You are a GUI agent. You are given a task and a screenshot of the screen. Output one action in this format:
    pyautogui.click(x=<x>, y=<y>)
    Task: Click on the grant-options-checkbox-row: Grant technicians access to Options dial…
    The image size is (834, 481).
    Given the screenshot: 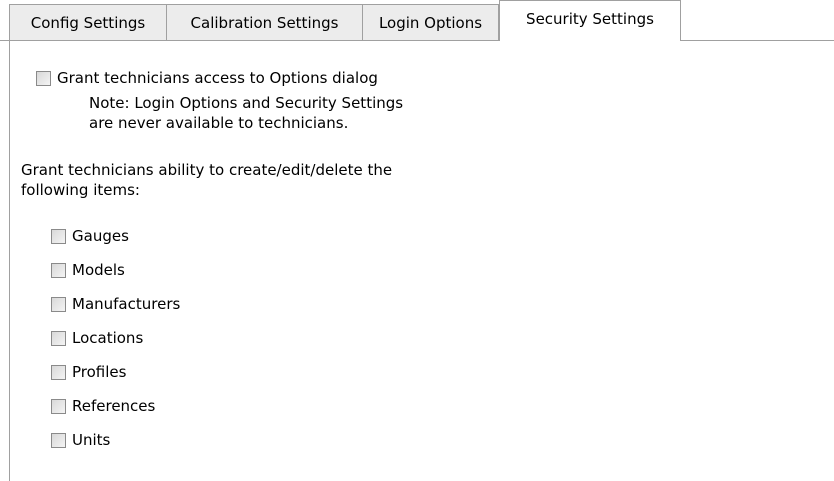 What is the action you would take?
    pyautogui.click(x=207, y=78)
    